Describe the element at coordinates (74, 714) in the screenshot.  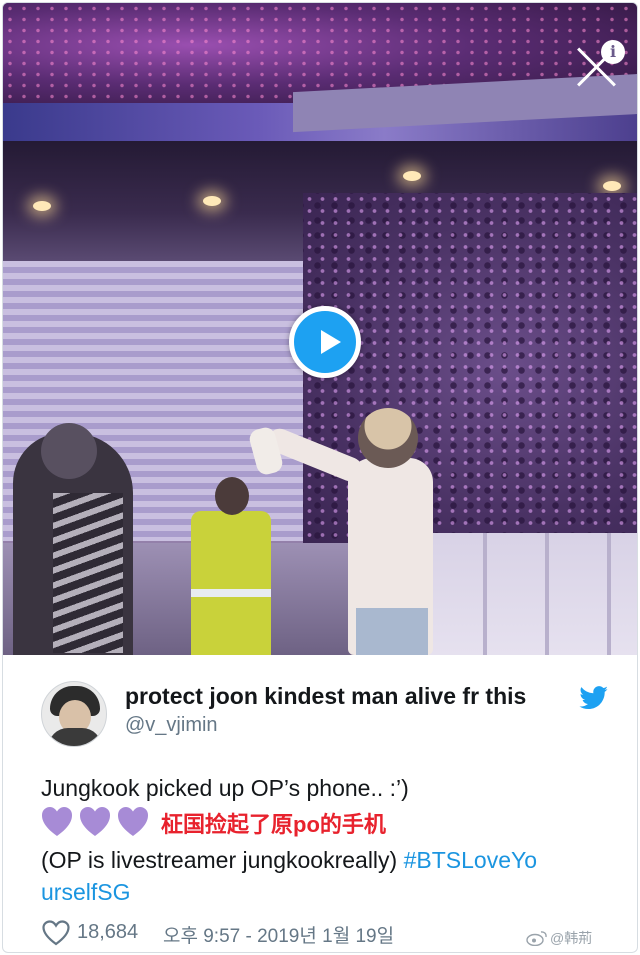
I see `avatar` at that location.